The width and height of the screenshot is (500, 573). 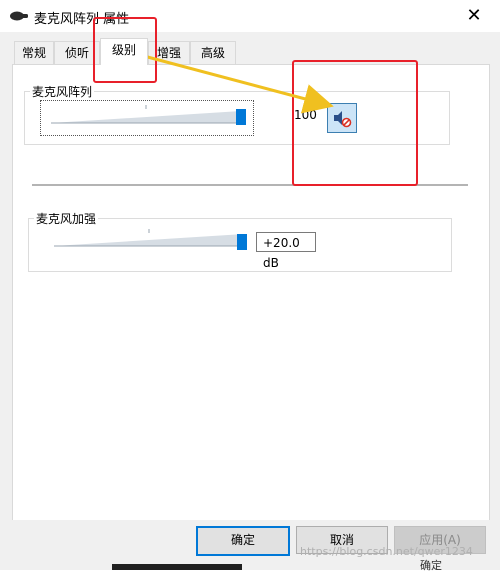 I want to click on annotation-arrow, so click(x=236, y=83).